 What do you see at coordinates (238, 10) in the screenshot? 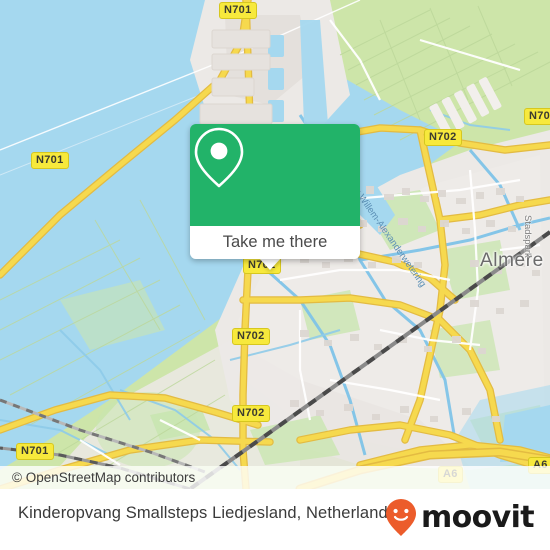
I see `road-shield-n701-top: N701` at bounding box center [238, 10].